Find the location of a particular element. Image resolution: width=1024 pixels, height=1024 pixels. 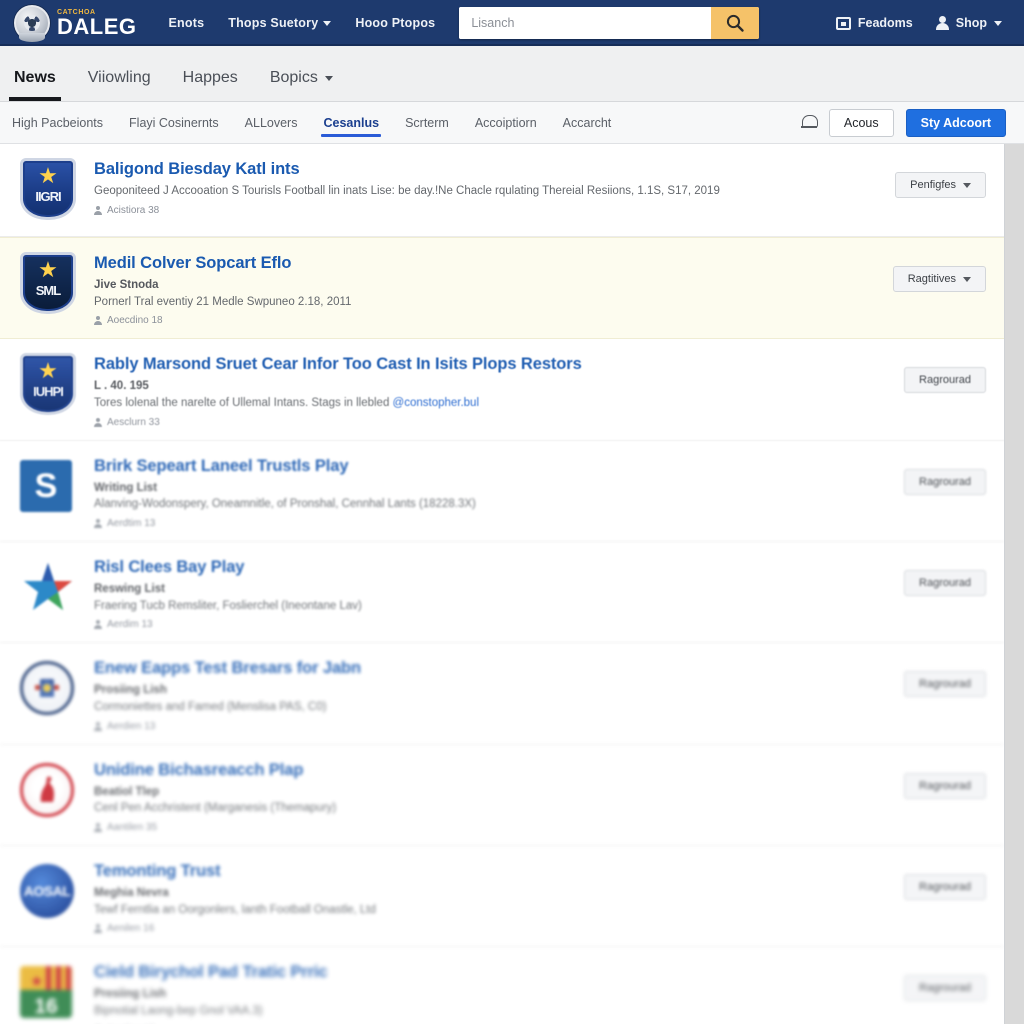

star-icon: ★ is located at coordinates (37, 982).